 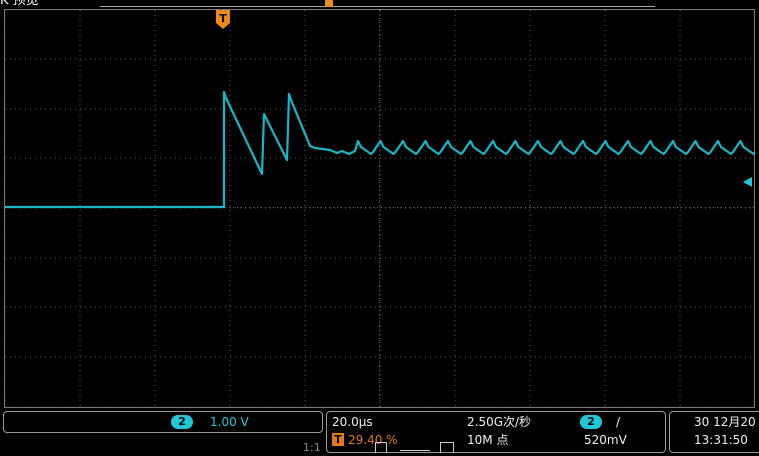 What do you see at coordinates (447, 447) in the screenshot?
I see `network-icon` at bounding box center [447, 447].